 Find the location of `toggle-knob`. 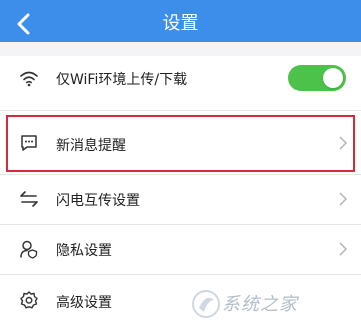

toggle-knob is located at coordinates (333, 78).